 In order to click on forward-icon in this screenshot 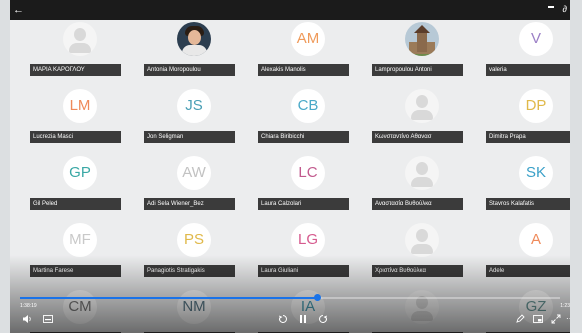, I will do `click(323, 320)`.